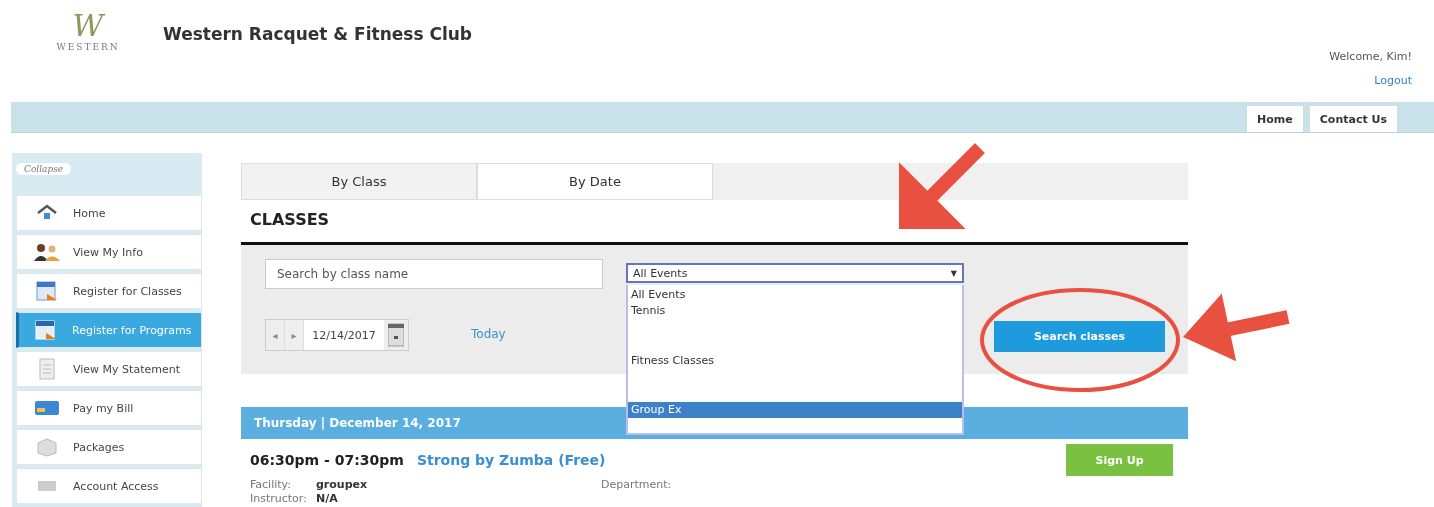 The image size is (1434, 507). What do you see at coordinates (434, 274) in the screenshot?
I see `search-field: Search by class name` at bounding box center [434, 274].